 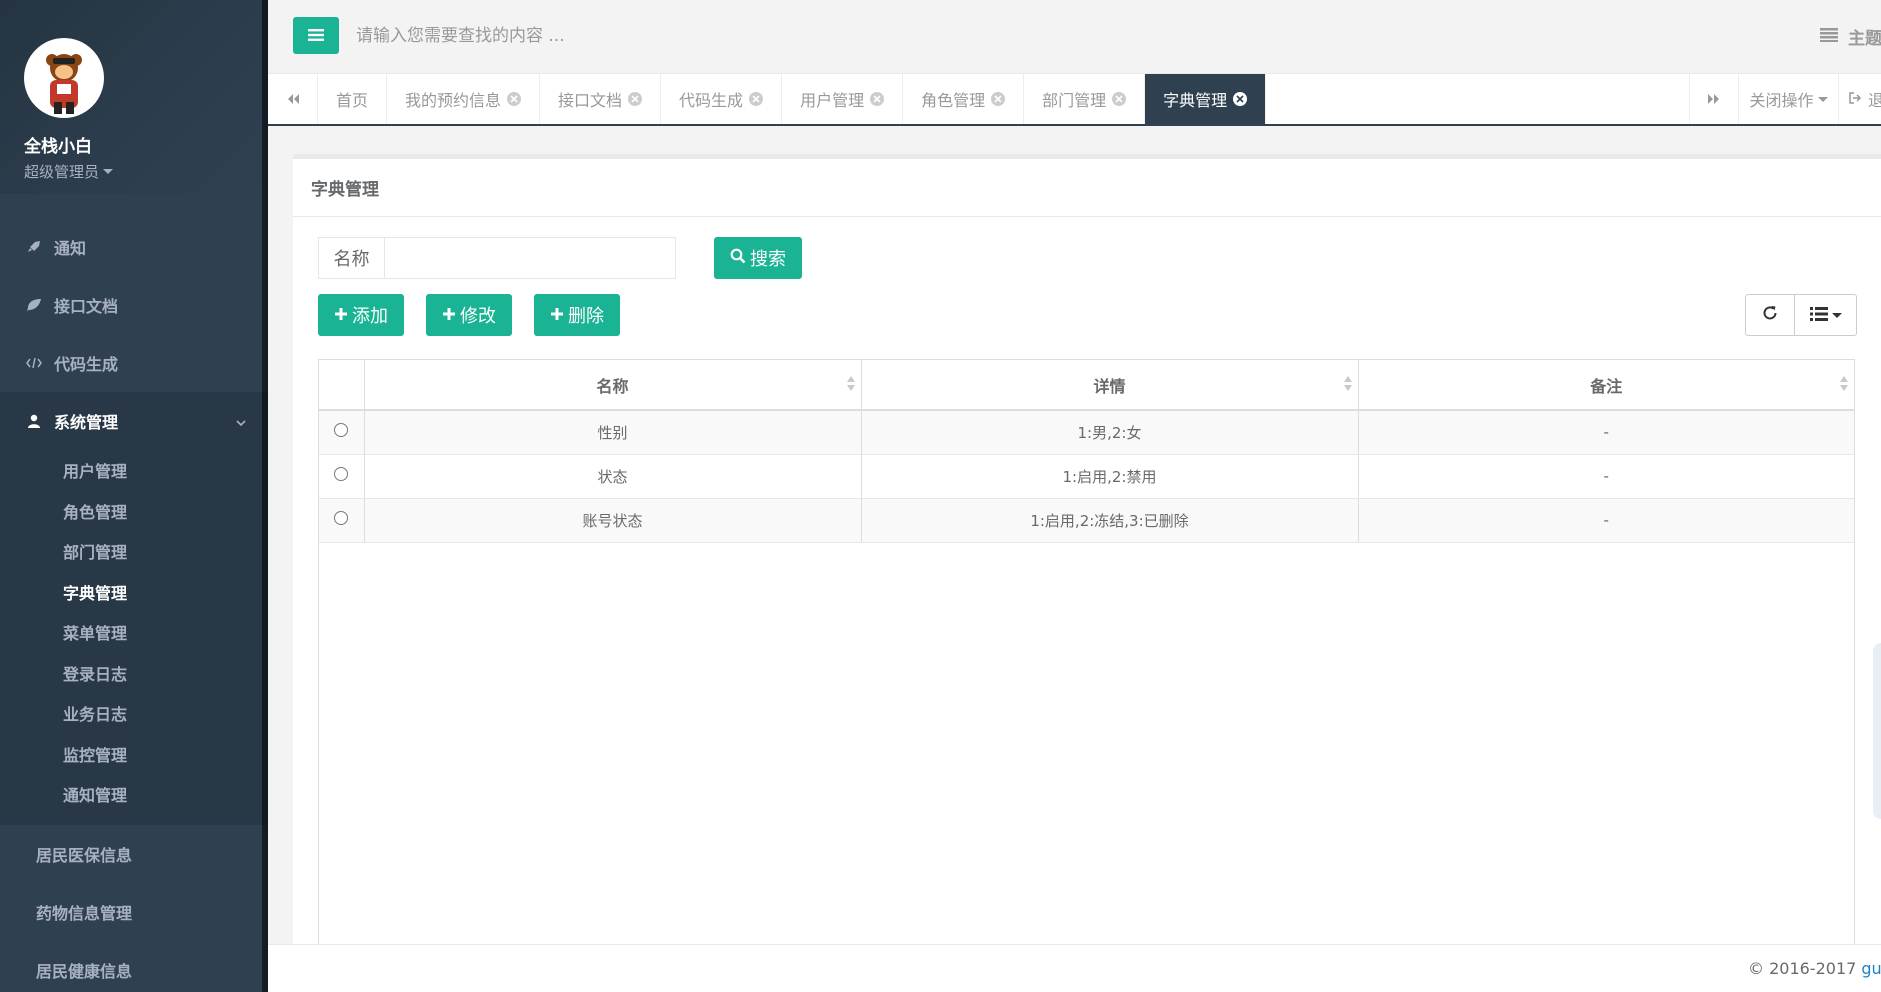 I want to click on columns-toggle-button, so click(x=1825, y=315).